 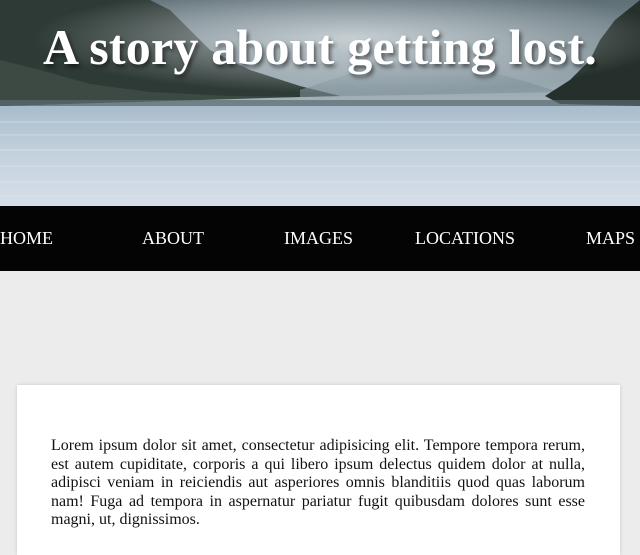 What do you see at coordinates (319, 47) in the screenshot?
I see `hero-title: A story about getting lost.` at bounding box center [319, 47].